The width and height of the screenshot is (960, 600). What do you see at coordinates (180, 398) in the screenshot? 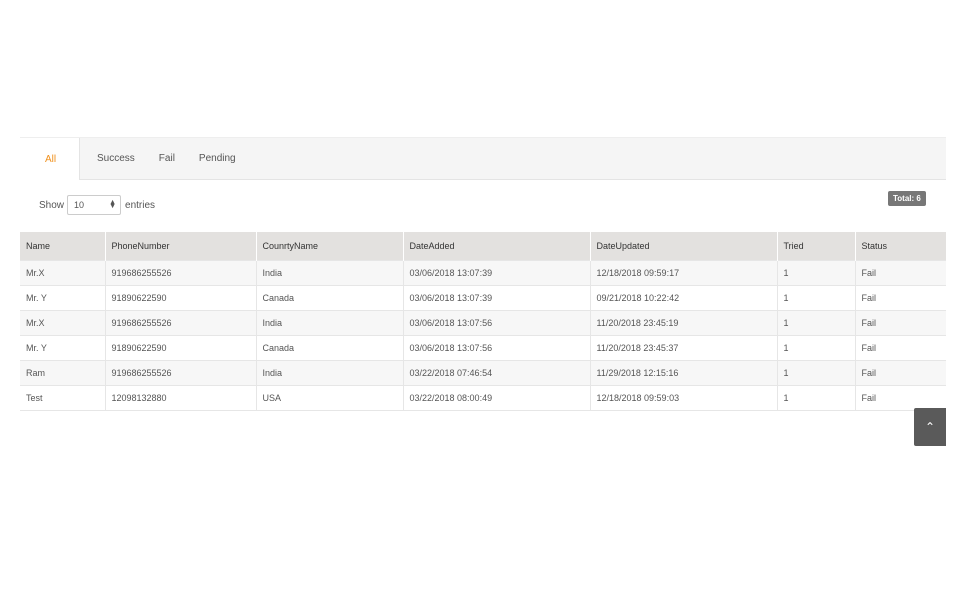
I see `cell-phone: 12098132880` at bounding box center [180, 398].